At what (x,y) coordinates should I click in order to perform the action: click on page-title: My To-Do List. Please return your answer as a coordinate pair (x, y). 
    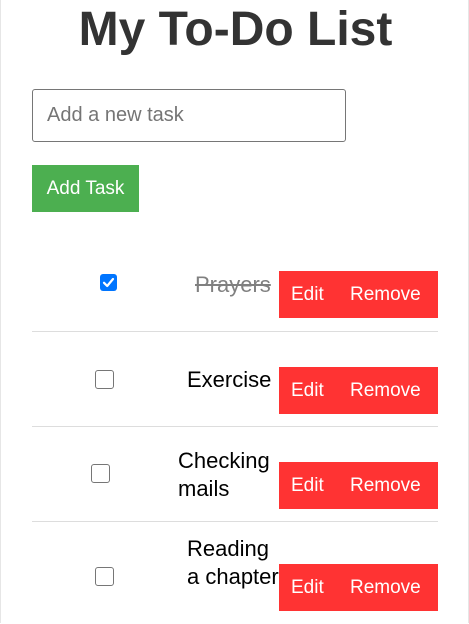
    Looking at the image, I should click on (235, 29).